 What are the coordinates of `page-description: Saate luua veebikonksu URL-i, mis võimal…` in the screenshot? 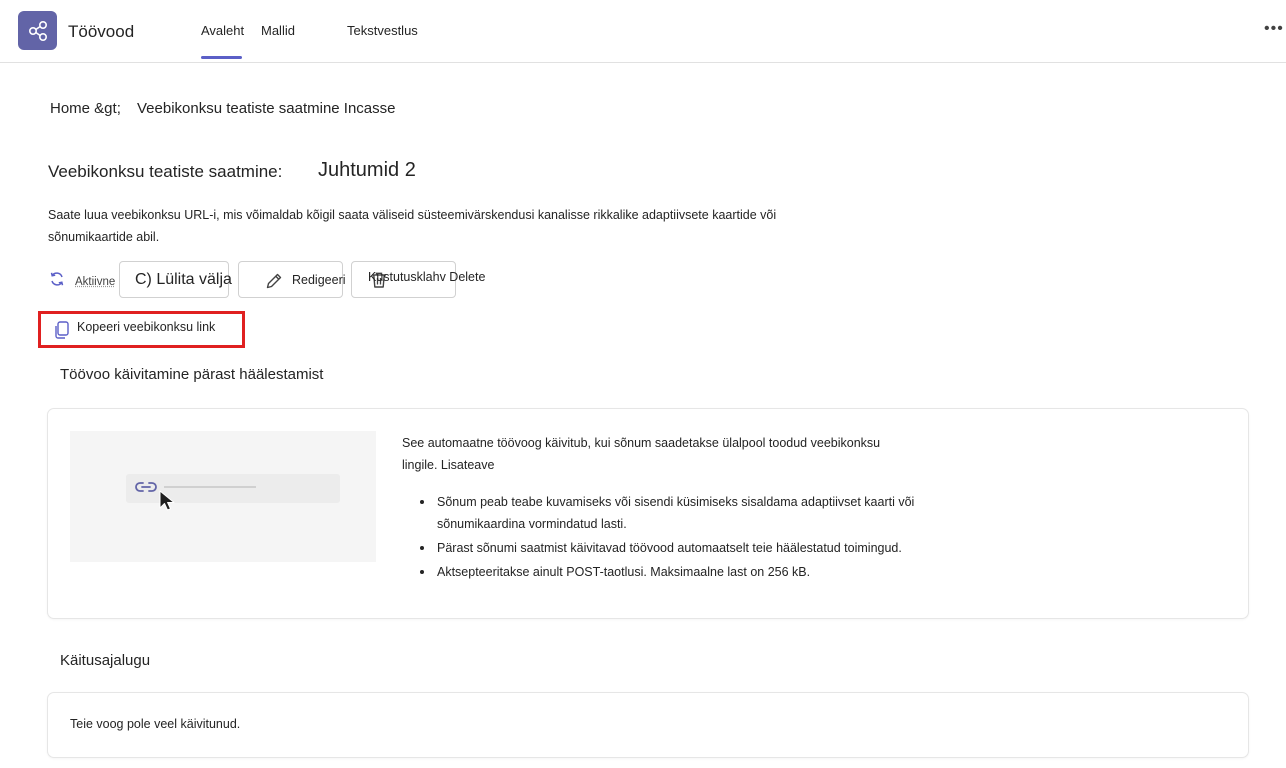 It's located at (412, 226).